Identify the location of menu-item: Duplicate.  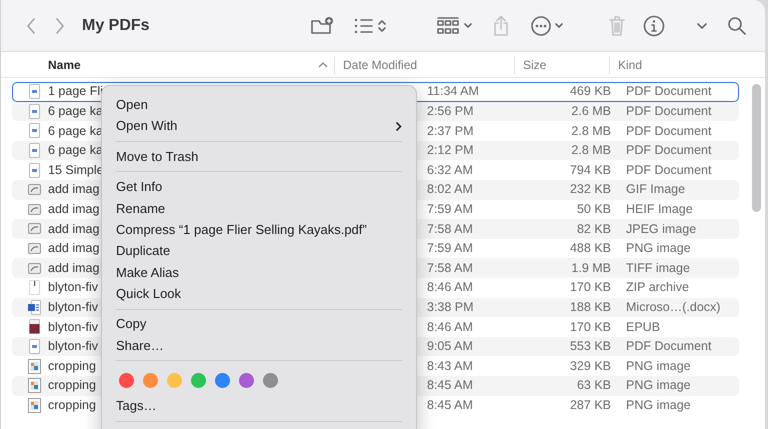
(259, 251).